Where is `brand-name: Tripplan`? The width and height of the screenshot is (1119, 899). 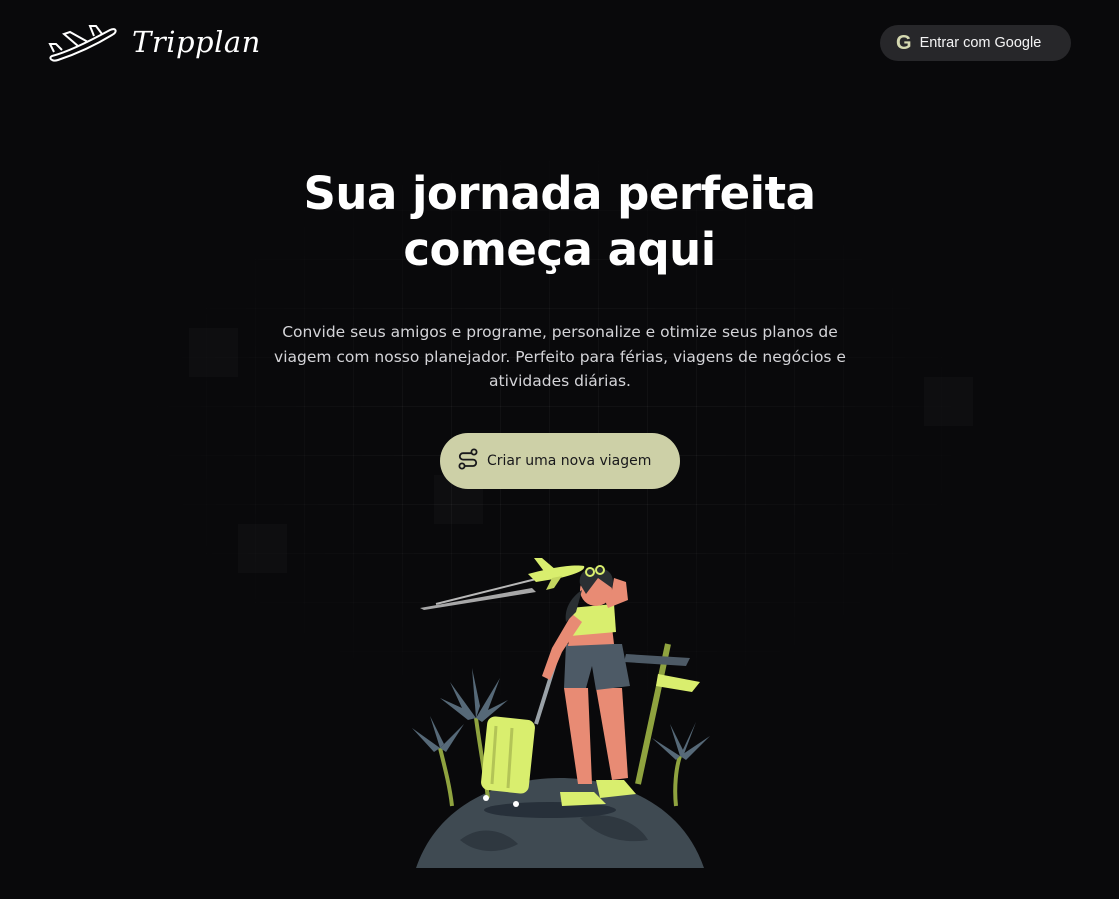
brand-name: Tripplan is located at coordinates (196, 42).